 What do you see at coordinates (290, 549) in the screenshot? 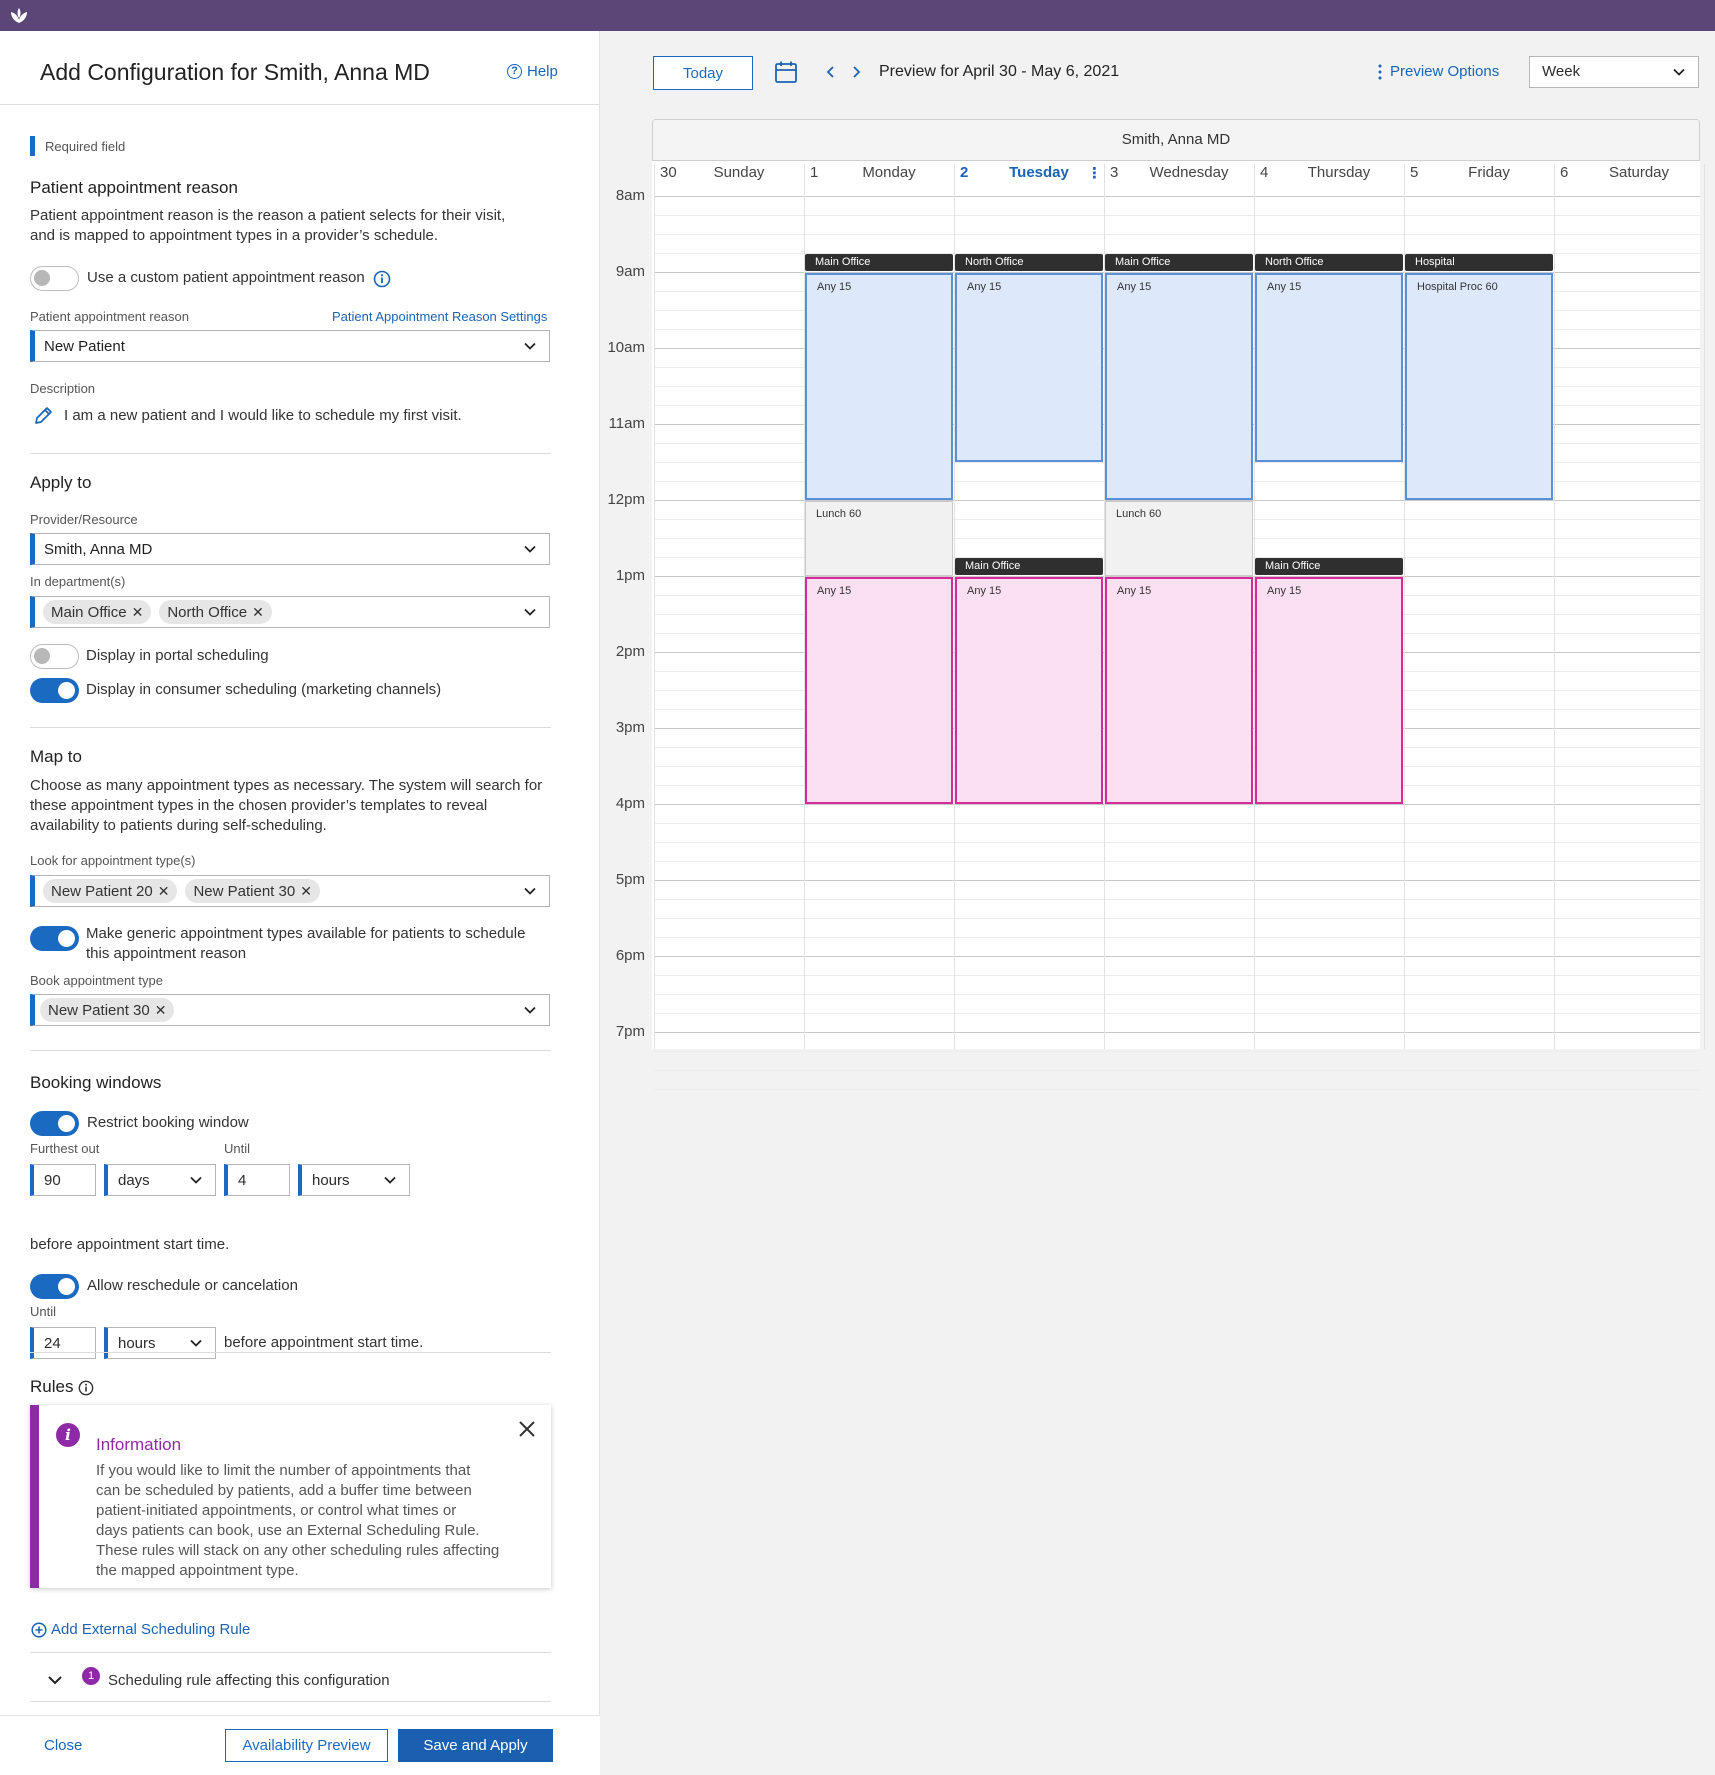
I see `provider-select: Smith, Anna MD` at bounding box center [290, 549].